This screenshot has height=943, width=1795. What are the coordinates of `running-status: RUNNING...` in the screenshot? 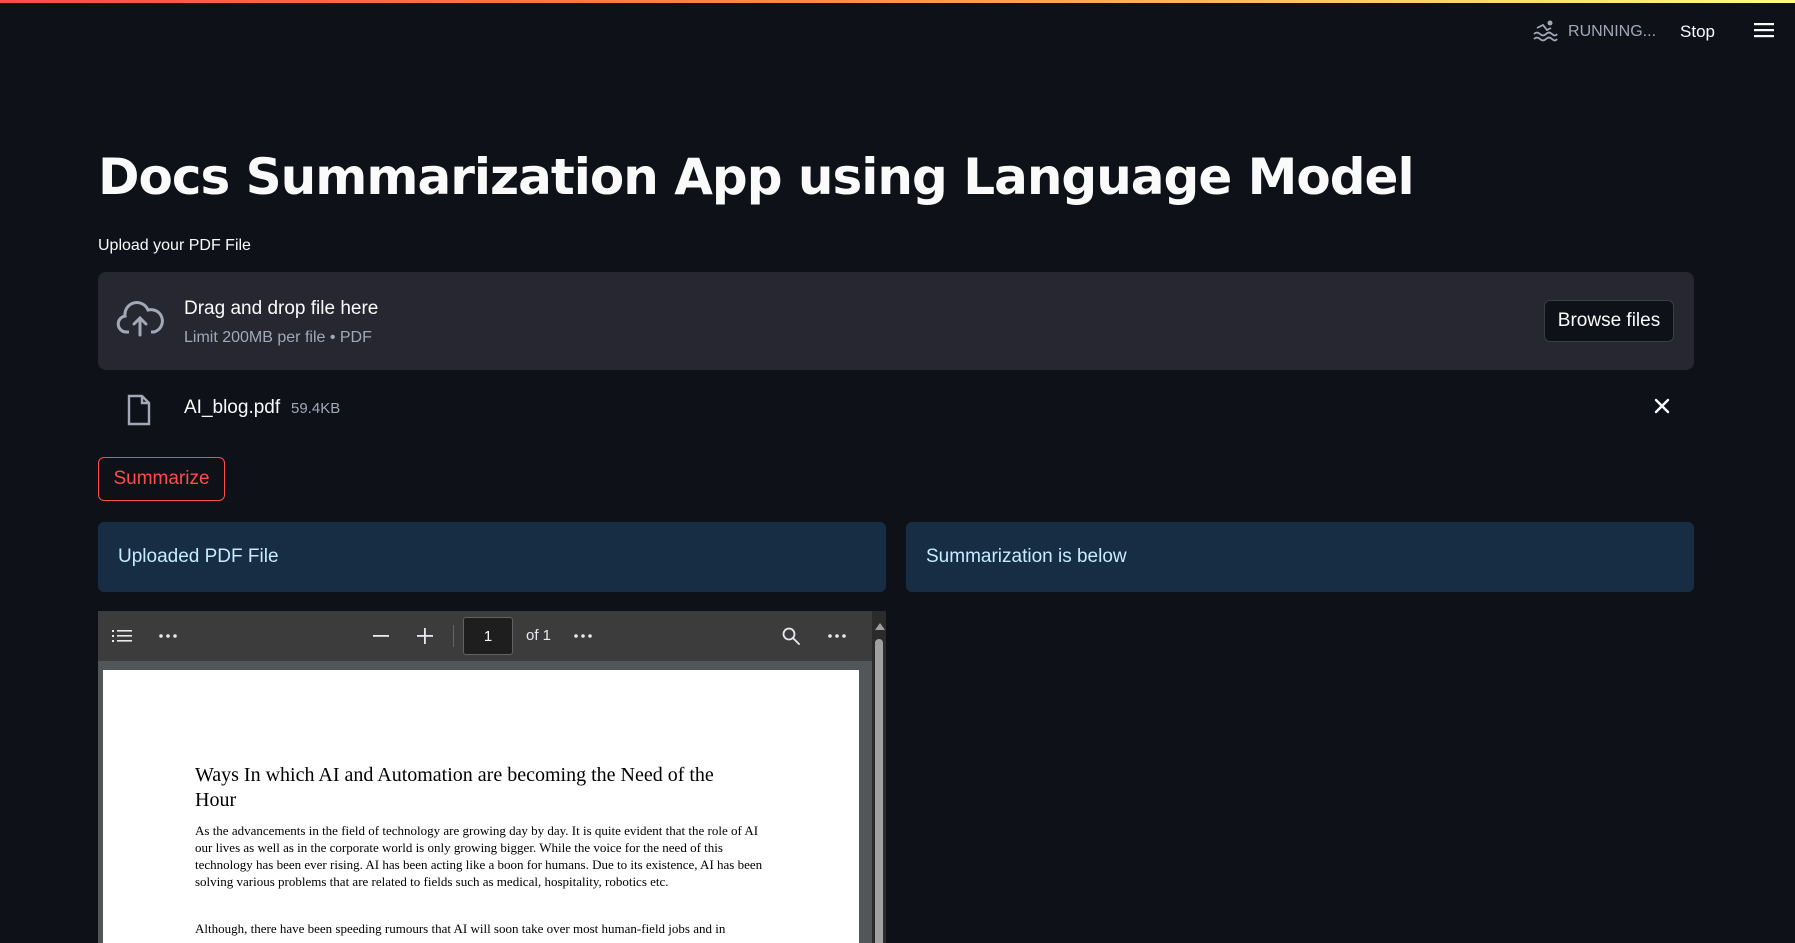 It's located at (1594, 32).